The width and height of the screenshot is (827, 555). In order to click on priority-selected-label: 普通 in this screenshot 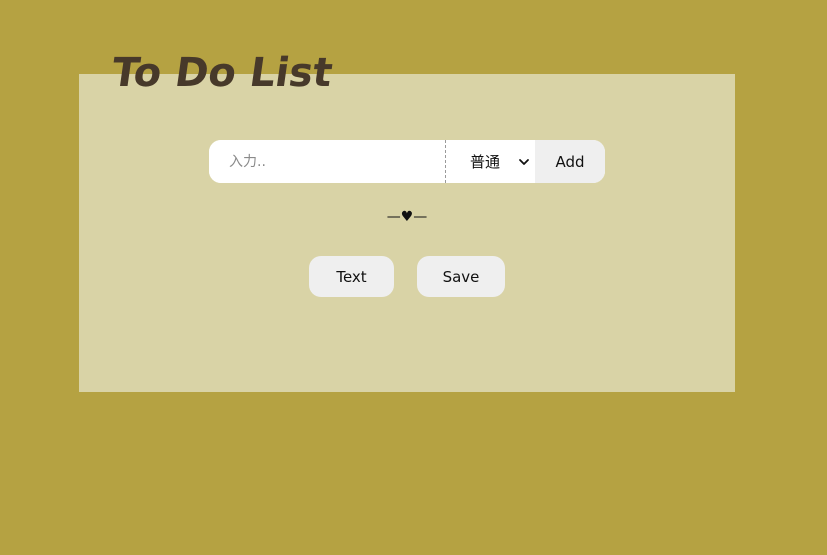, I will do `click(485, 162)`.